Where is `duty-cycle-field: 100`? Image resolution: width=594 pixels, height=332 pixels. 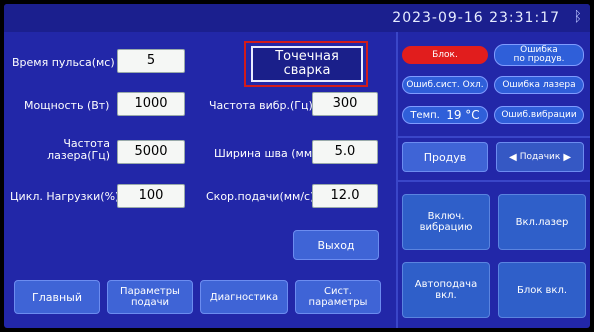 duty-cycle-field: 100 is located at coordinates (151, 196).